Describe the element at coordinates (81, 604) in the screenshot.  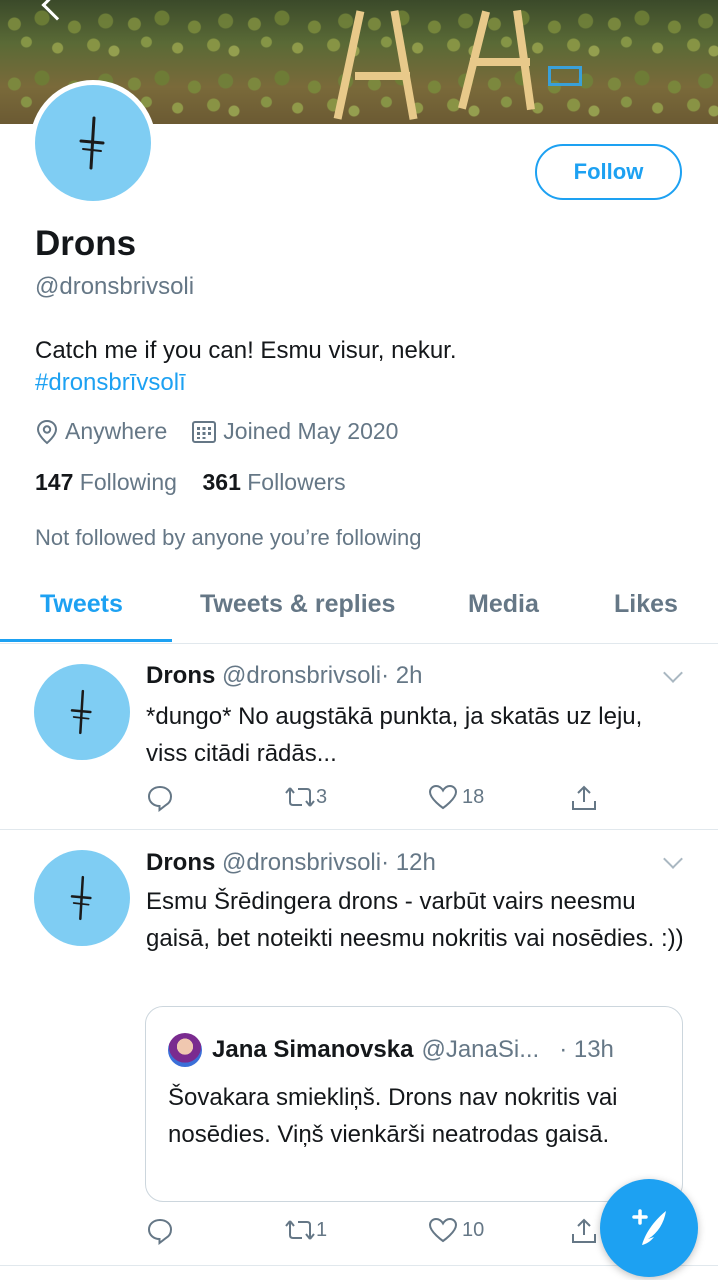
I see `tab-tweets: Tweets` at that location.